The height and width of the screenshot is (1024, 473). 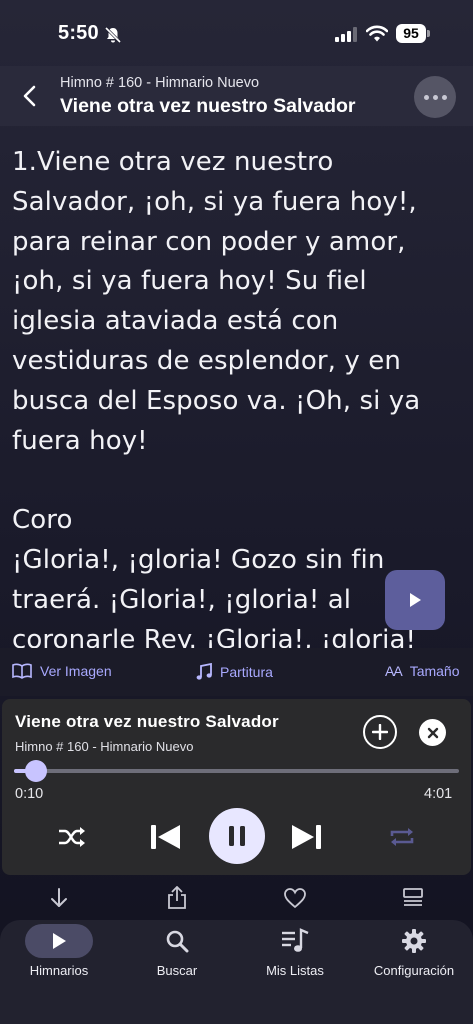 What do you see at coordinates (59, 970) in the screenshot?
I see `tab-label: Himnarios` at bounding box center [59, 970].